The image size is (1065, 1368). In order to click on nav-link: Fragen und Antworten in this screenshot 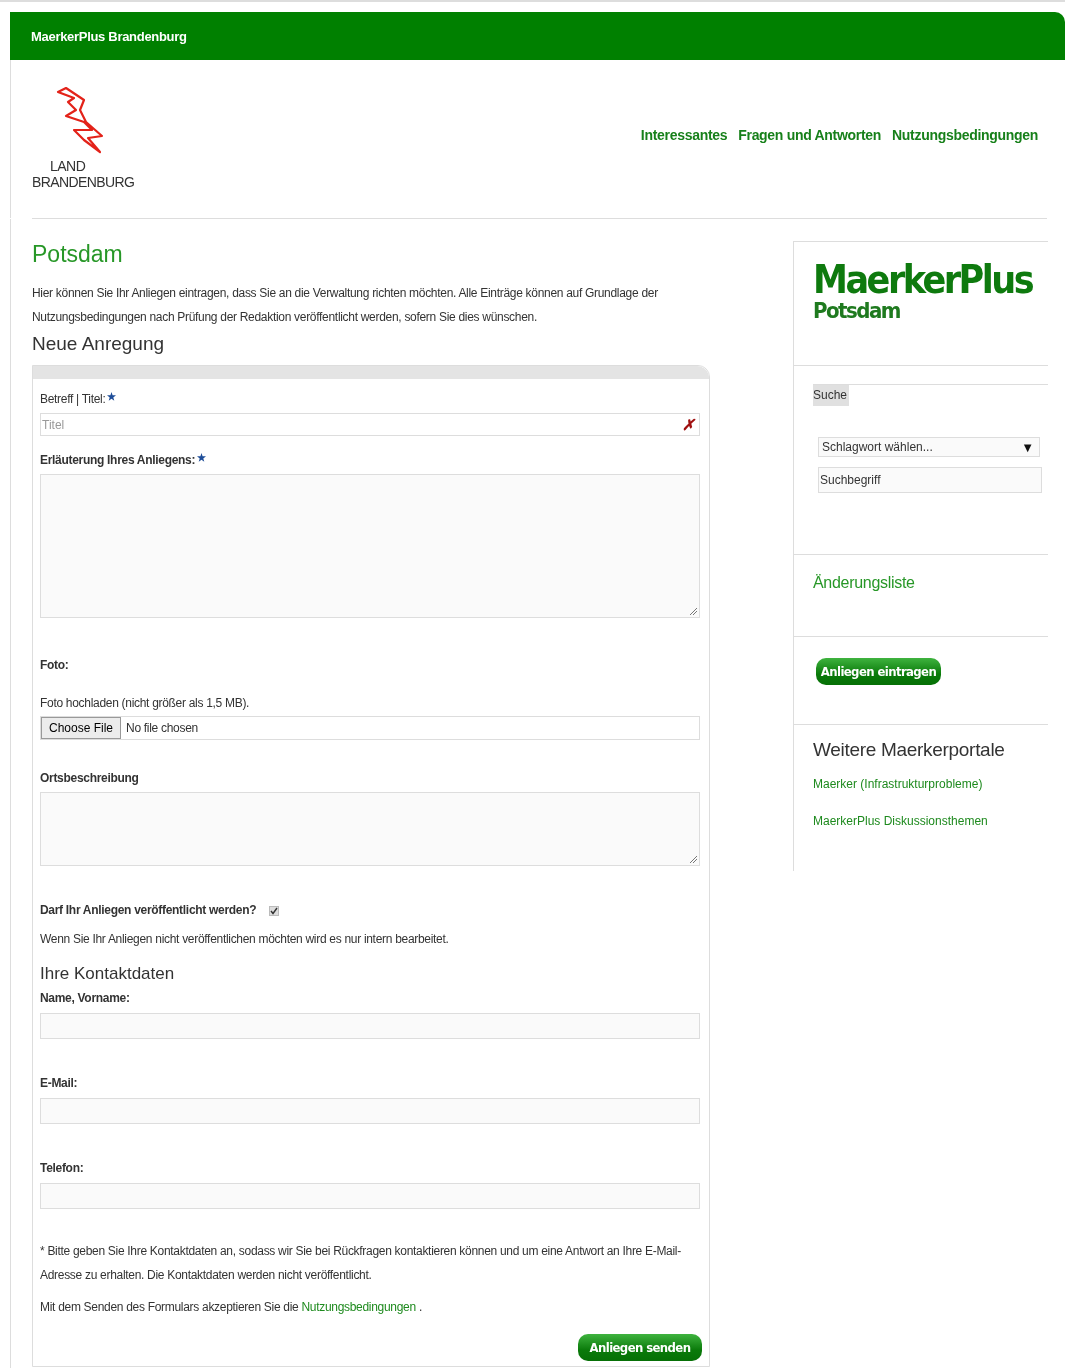, I will do `click(810, 135)`.